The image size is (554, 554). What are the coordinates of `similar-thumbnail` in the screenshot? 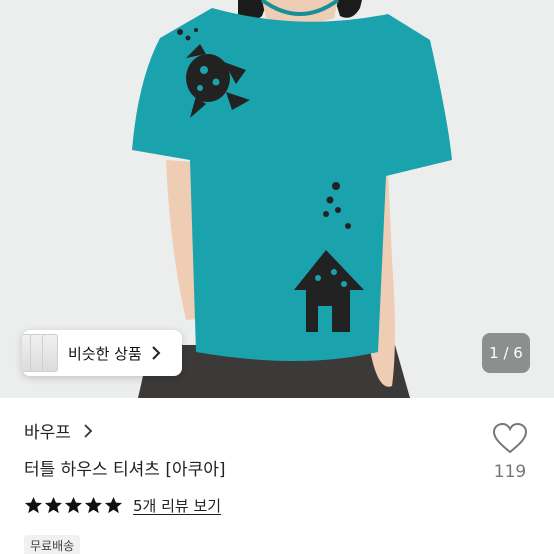 It's located at (50, 353).